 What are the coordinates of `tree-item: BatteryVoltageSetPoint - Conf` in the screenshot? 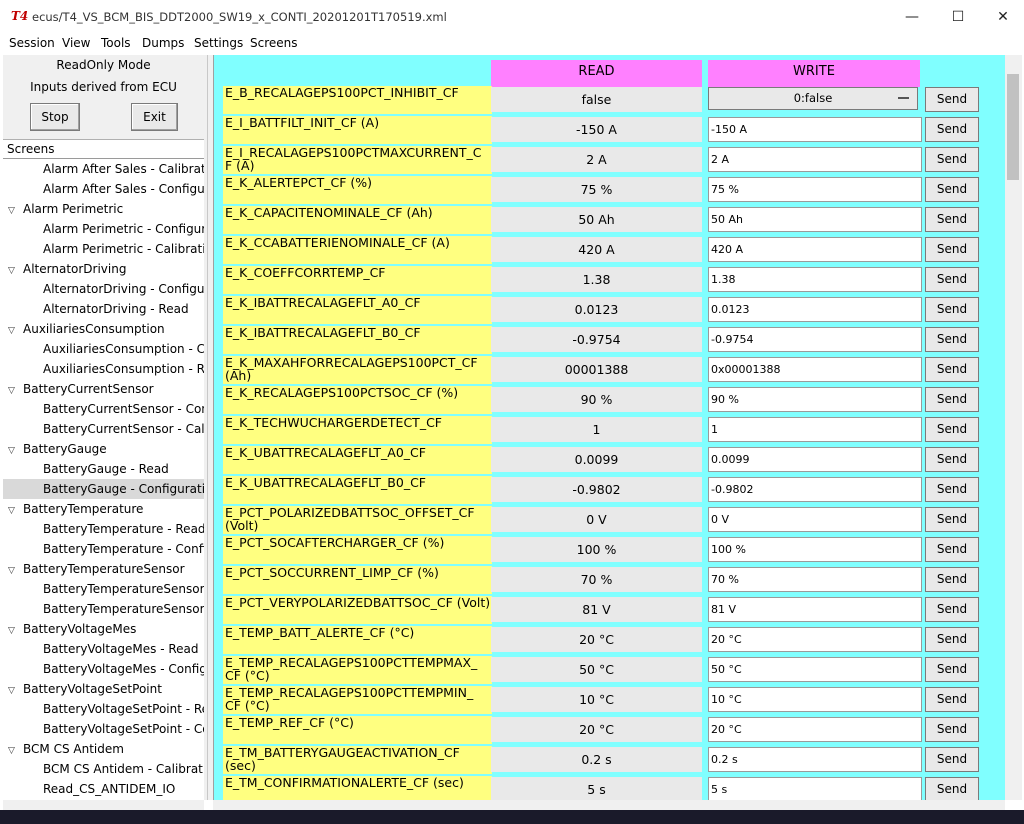 It's located at (103, 729).